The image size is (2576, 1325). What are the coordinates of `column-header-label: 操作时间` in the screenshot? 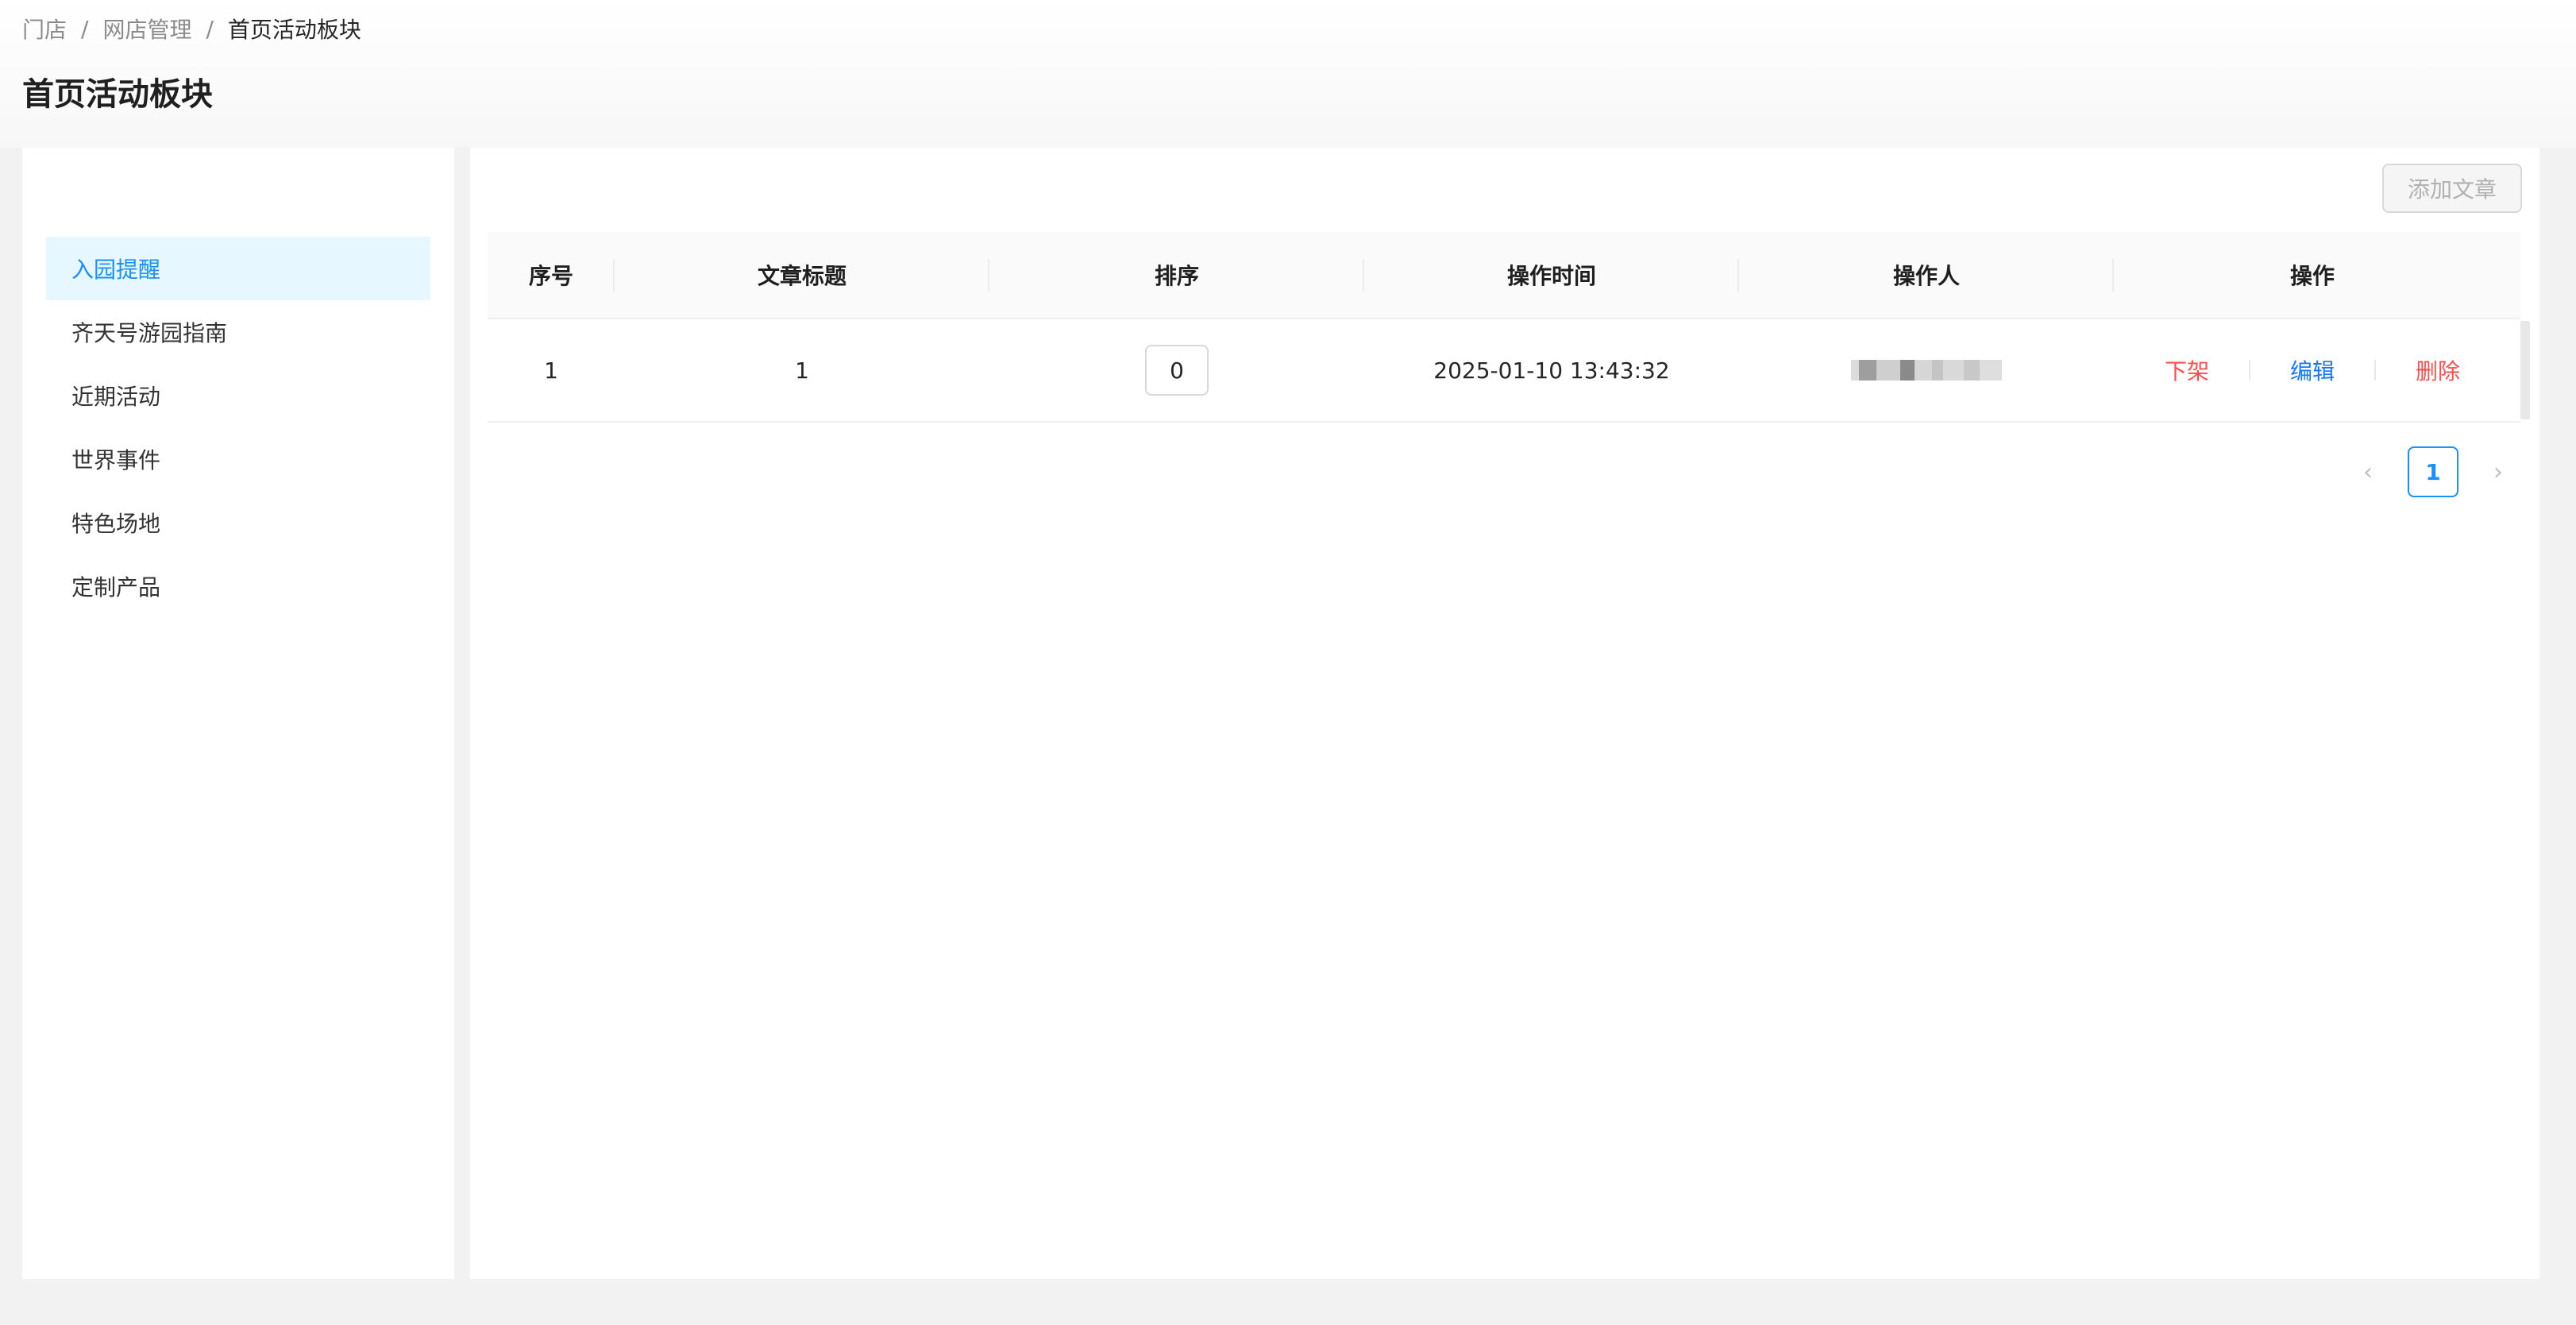 It's located at (1551, 276).